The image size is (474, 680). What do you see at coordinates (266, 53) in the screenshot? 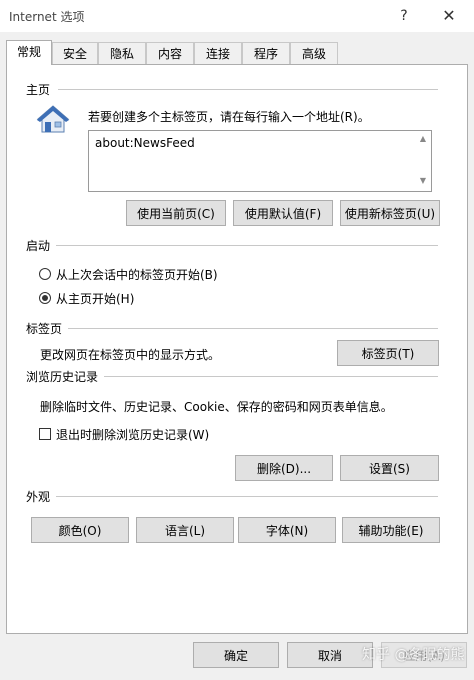
I see `tab-programs: 程序` at bounding box center [266, 53].